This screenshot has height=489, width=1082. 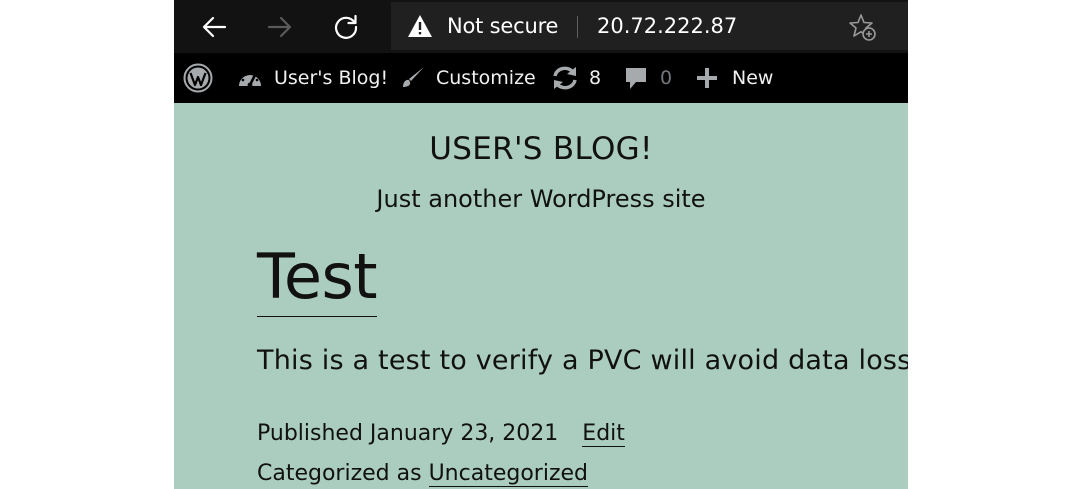 I want to click on customize-menu: Customize, so click(x=468, y=78).